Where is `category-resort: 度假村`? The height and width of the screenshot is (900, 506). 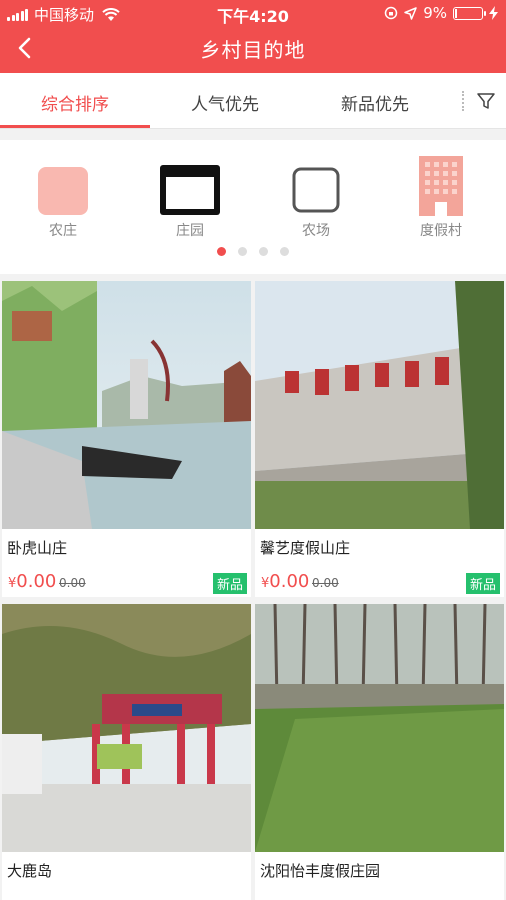
category-resort: 度假村 is located at coordinates (441, 198).